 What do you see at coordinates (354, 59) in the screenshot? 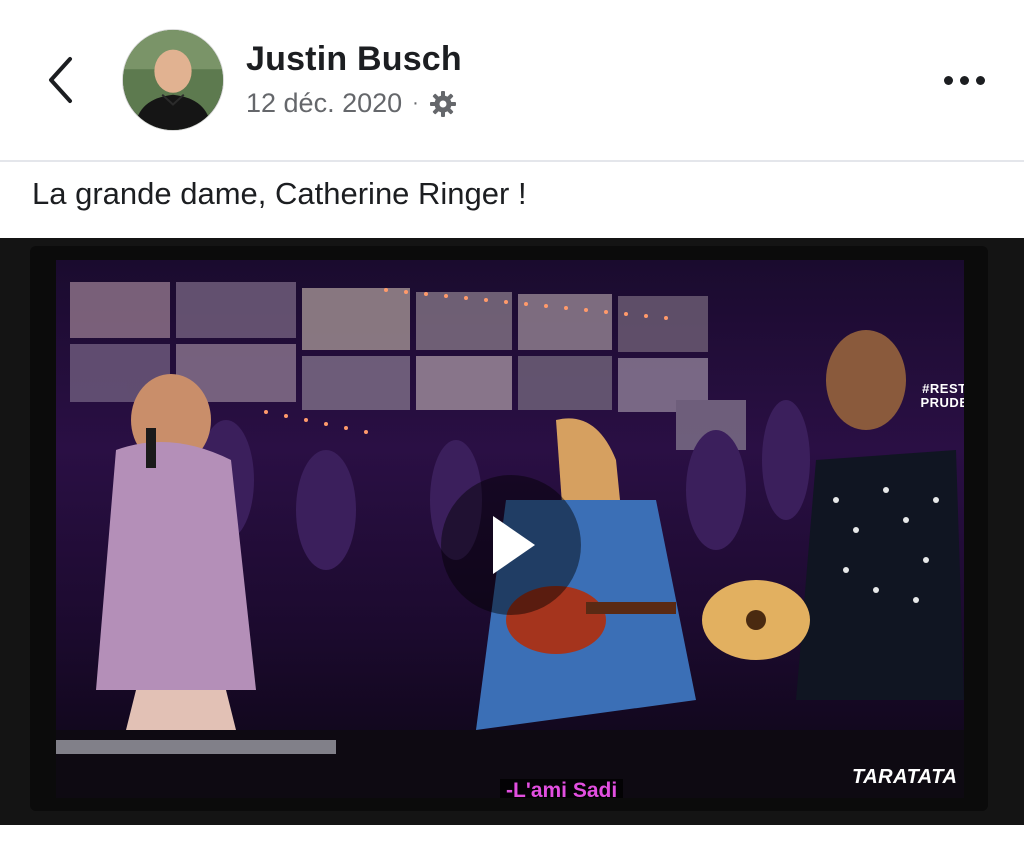
I see `author-name: Justin Busch` at bounding box center [354, 59].